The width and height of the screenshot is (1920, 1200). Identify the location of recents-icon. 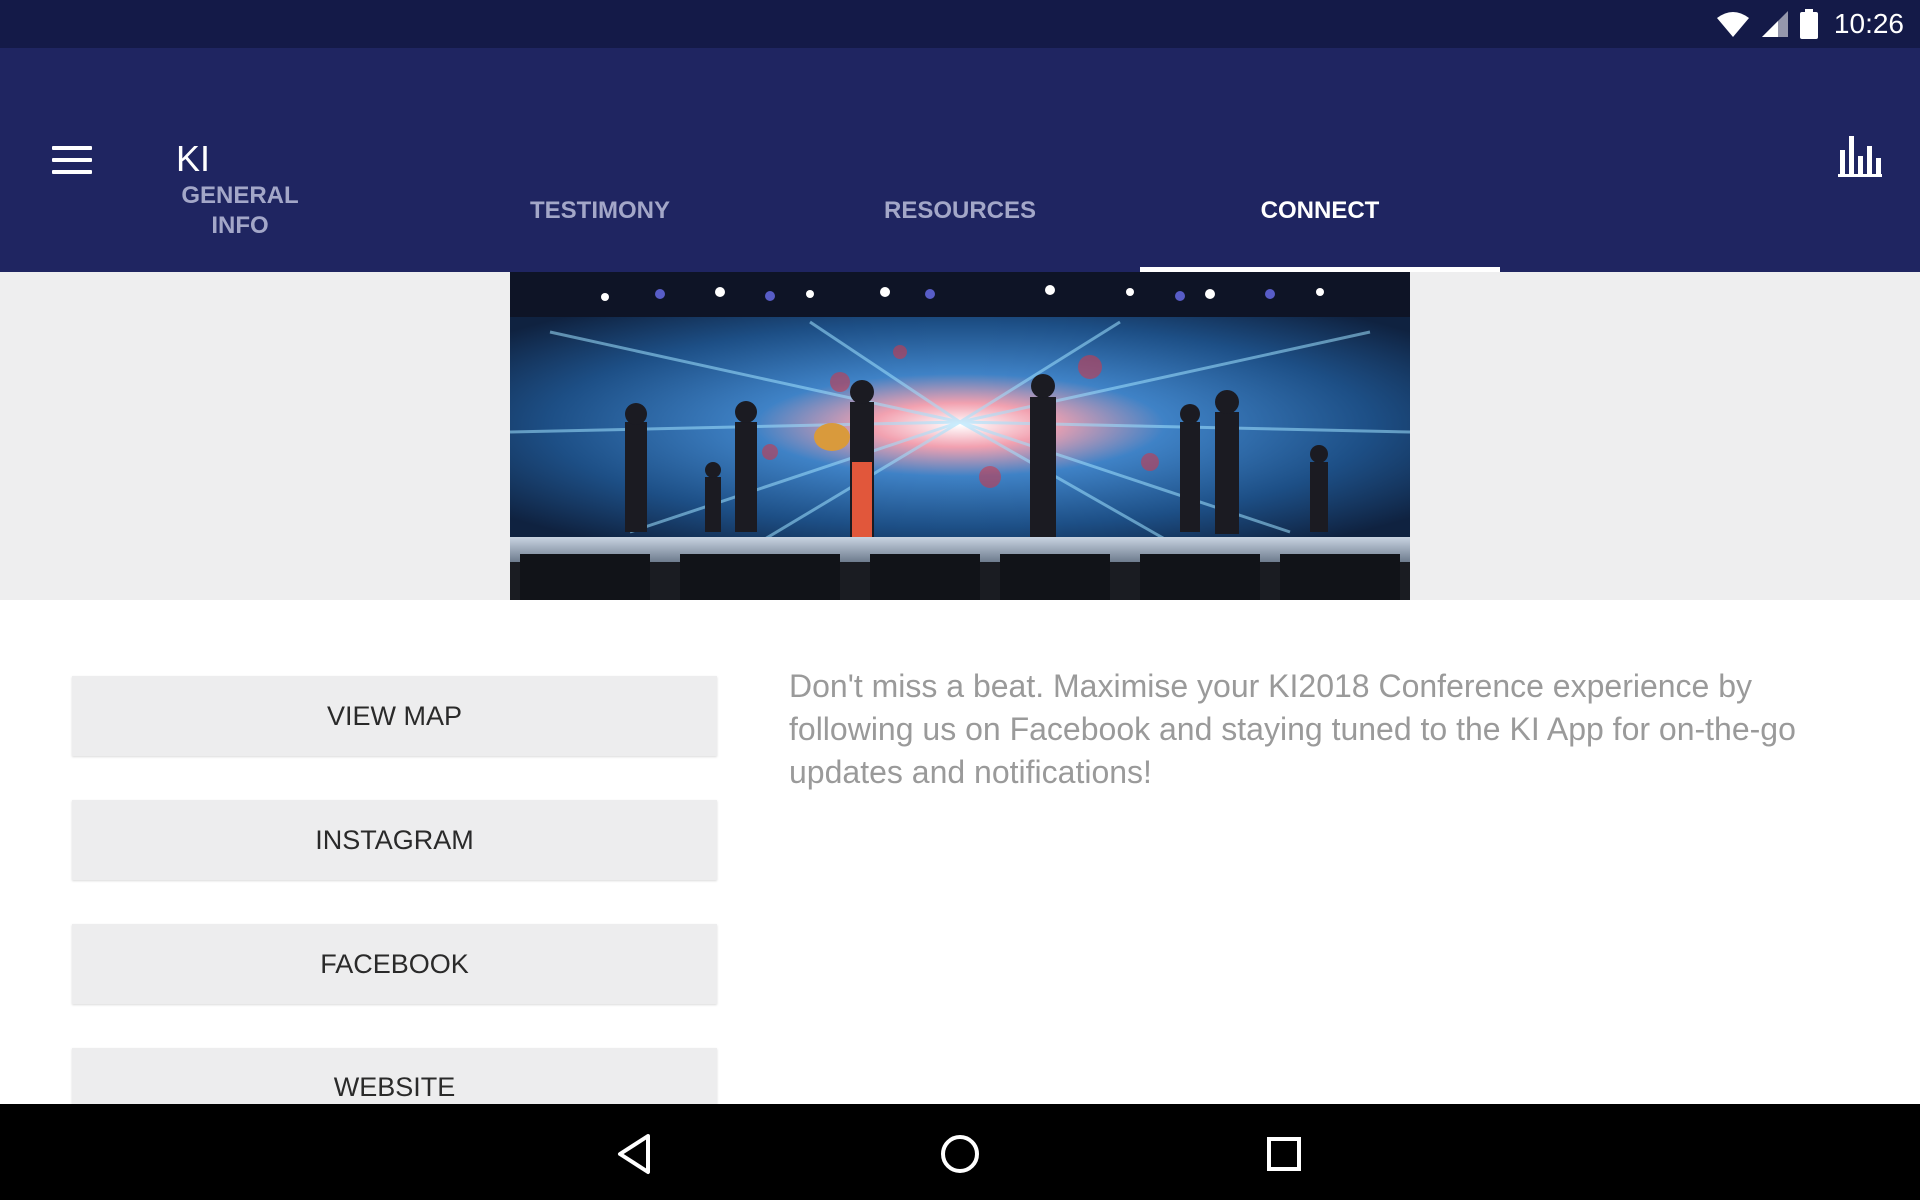
(1284, 1154).